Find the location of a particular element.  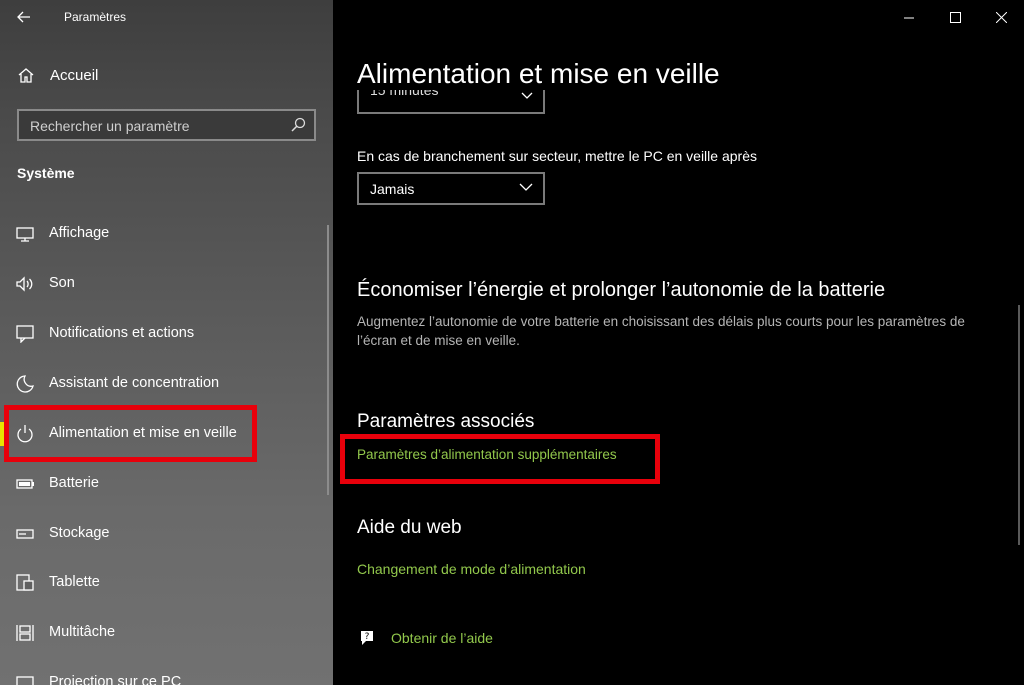

search-icon is located at coordinates (298, 125).